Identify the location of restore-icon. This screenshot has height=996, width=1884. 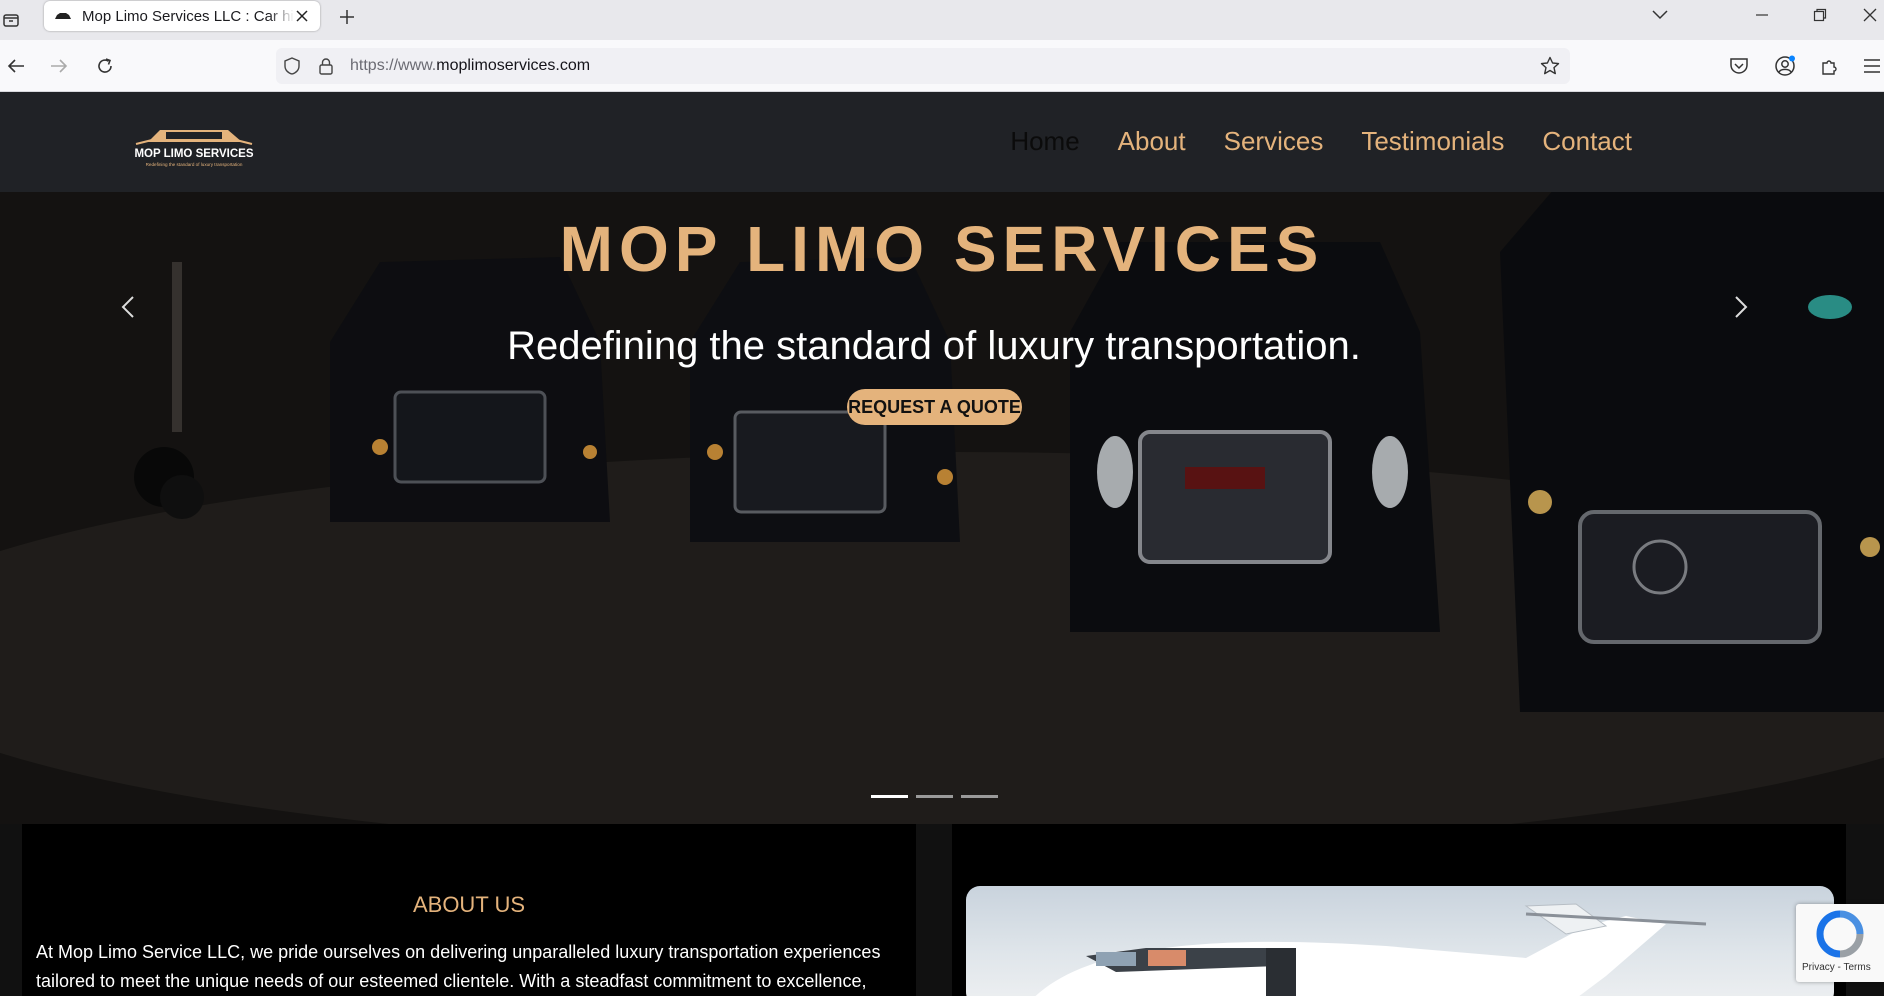
(1820, 15).